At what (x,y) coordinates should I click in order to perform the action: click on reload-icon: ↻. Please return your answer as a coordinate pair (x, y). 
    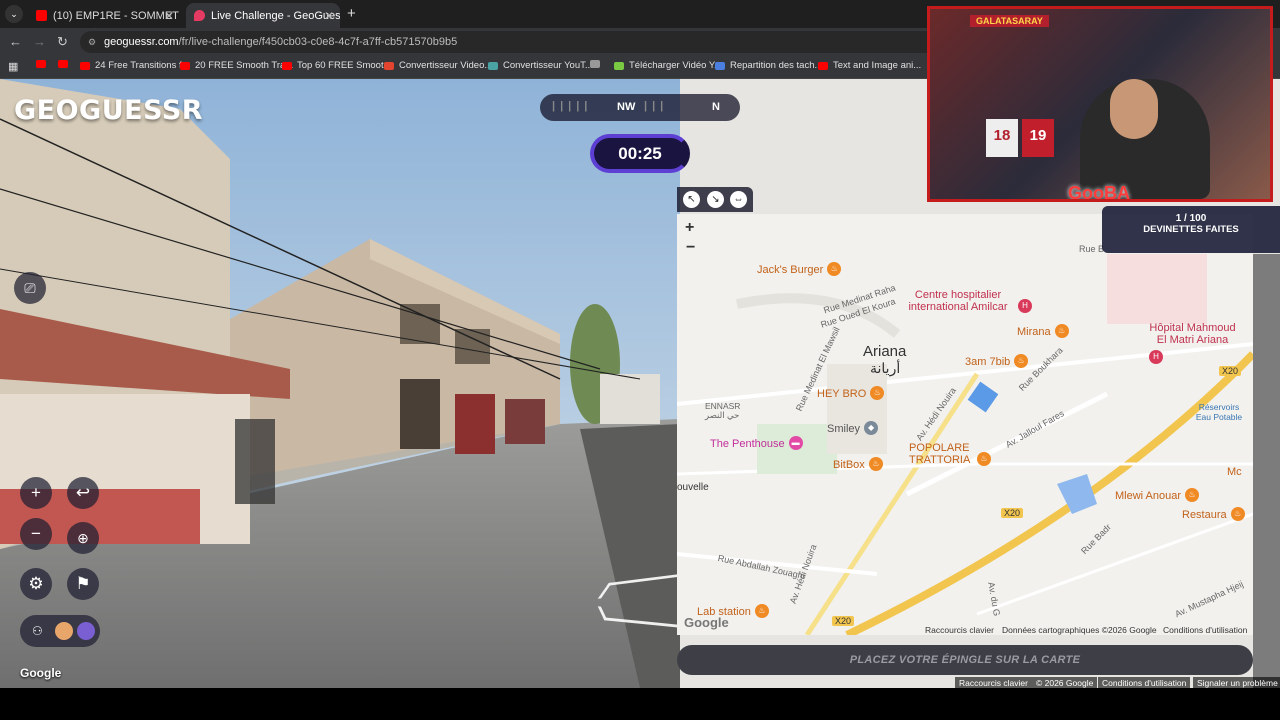
    Looking at the image, I should click on (62, 42).